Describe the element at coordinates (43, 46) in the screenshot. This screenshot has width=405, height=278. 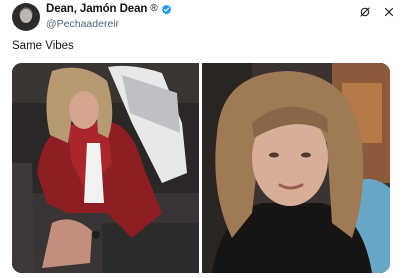
I see `tweet-text: Same Vibes` at that location.